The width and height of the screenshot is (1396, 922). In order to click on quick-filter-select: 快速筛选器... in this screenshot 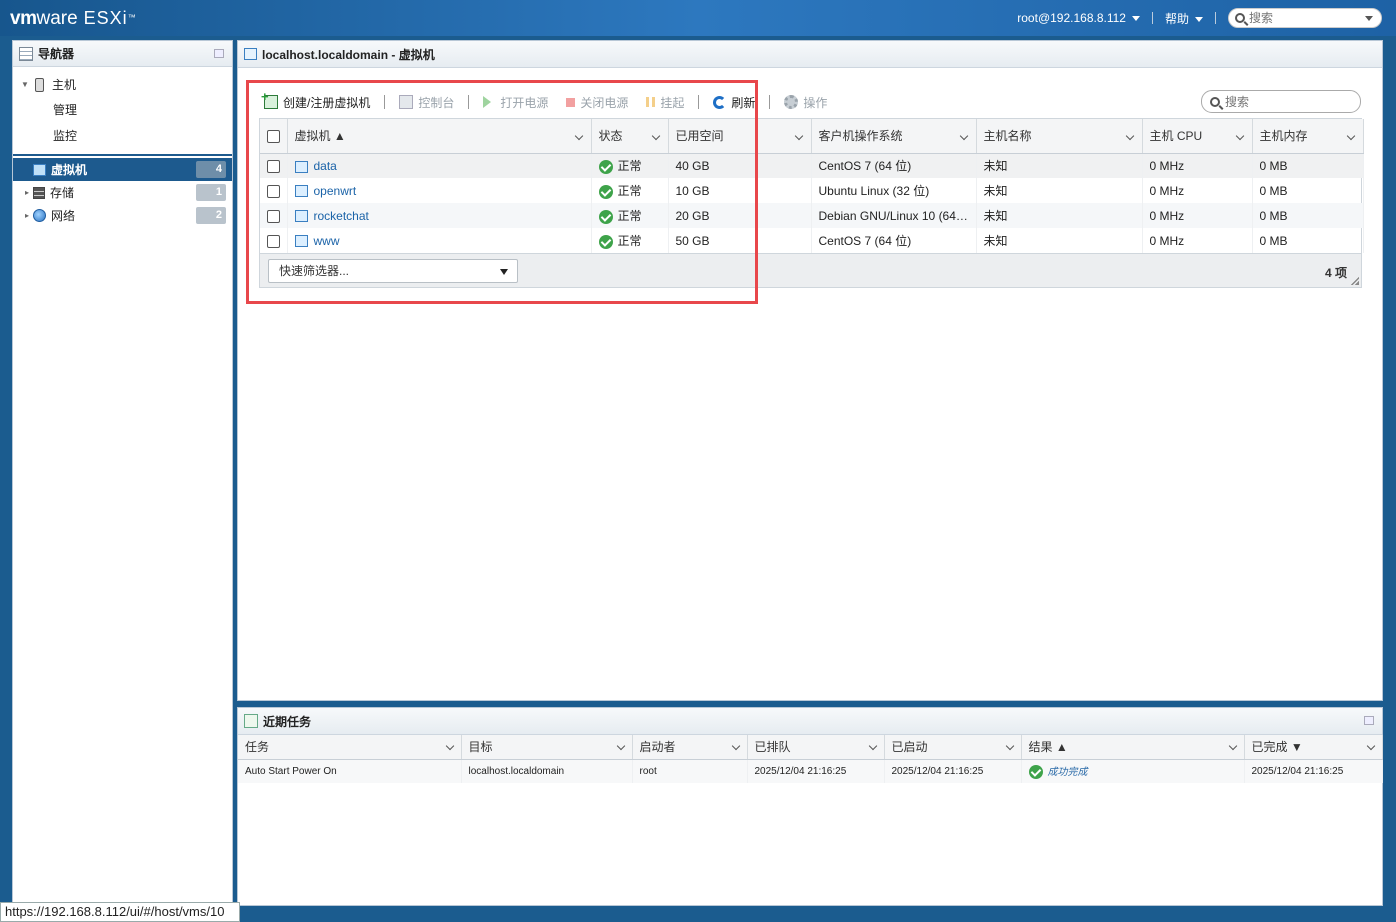, I will do `click(393, 271)`.